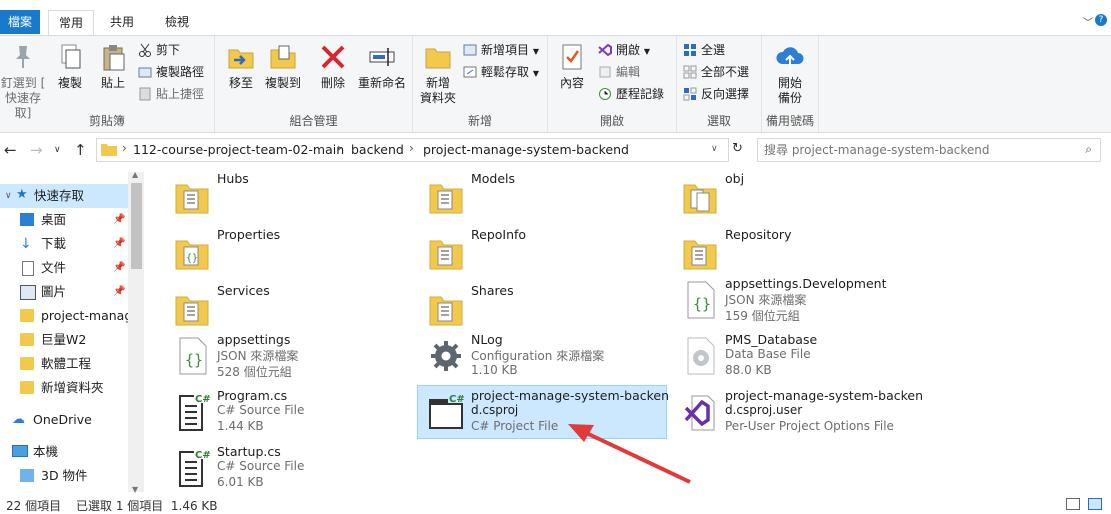 This screenshot has height=514, width=1111. Describe the element at coordinates (1073, 504) in the screenshot. I see `details-view-icon` at that location.